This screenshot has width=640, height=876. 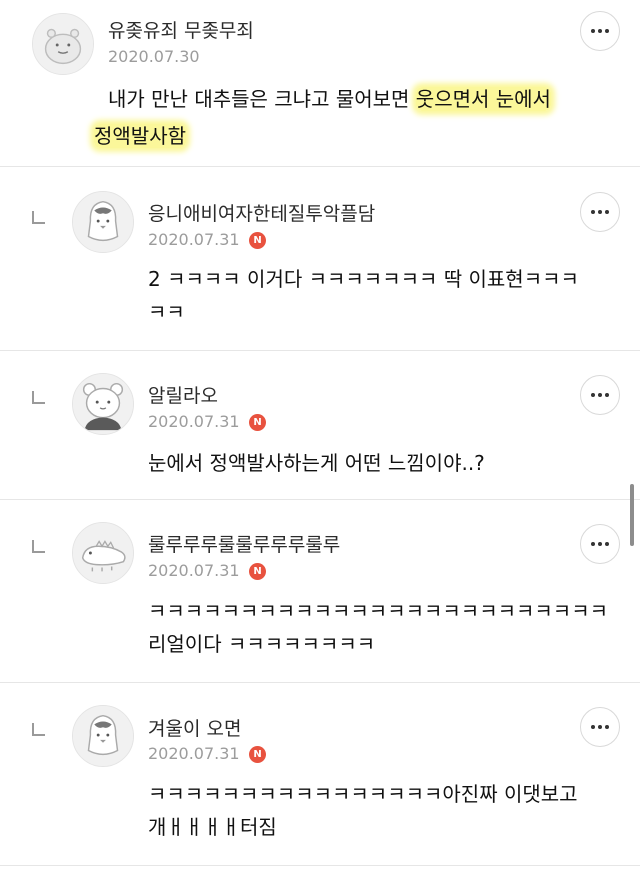 What do you see at coordinates (181, 29) in the screenshot?
I see `comment-author: 유좆유죄 무좆무죄` at bounding box center [181, 29].